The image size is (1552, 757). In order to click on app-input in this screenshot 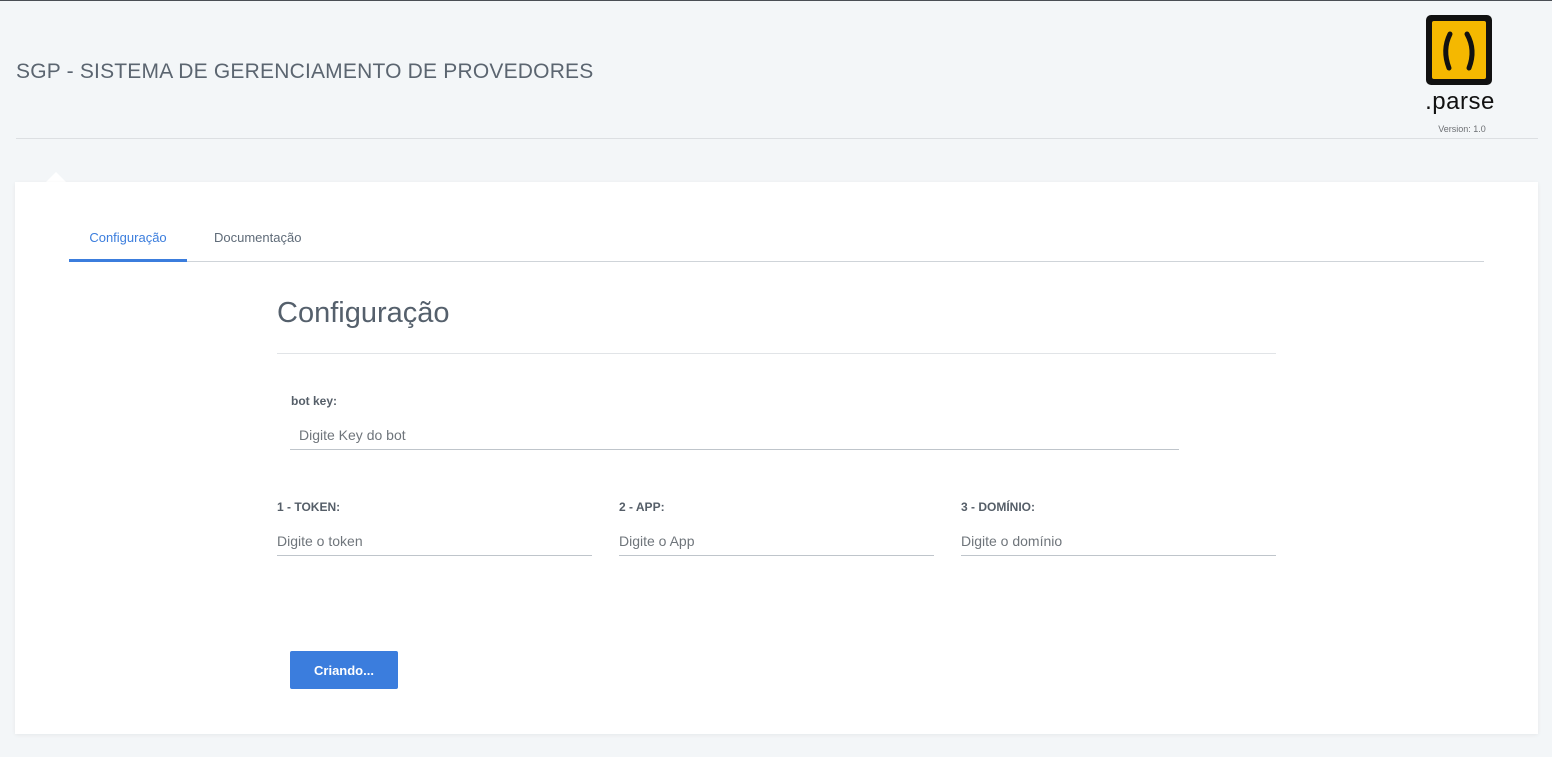, I will do `click(776, 541)`.